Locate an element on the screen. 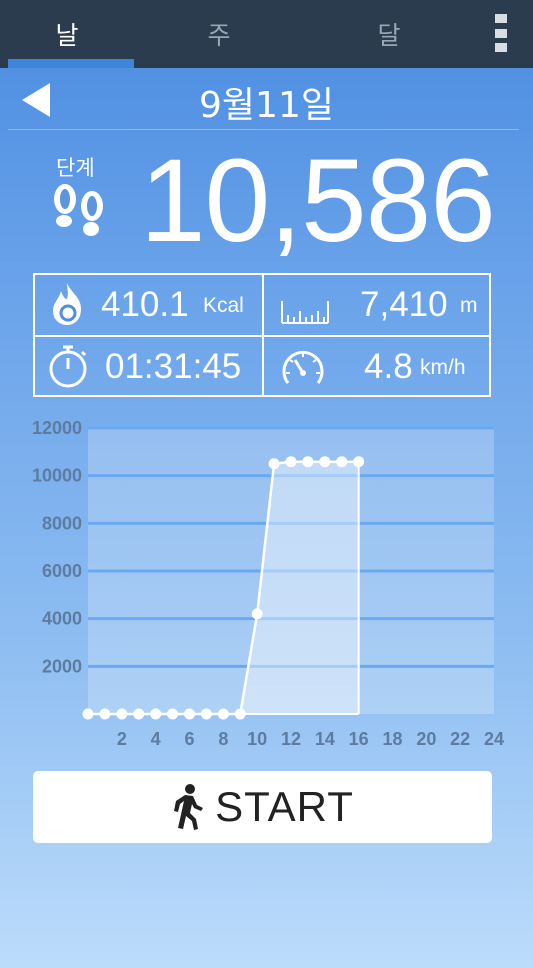 This screenshot has height=968, width=533. distance-value: 7,410 is located at coordinates (404, 304).